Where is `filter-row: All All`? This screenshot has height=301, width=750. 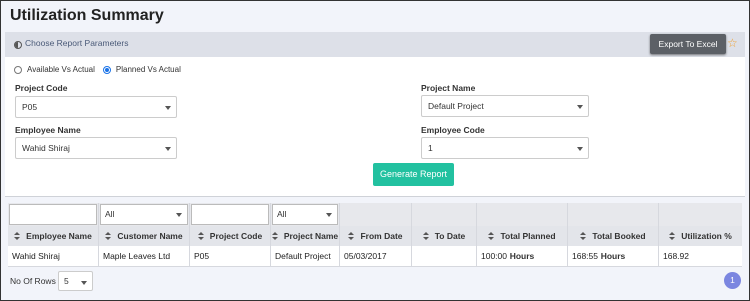
filter-row: All All is located at coordinates (375, 214).